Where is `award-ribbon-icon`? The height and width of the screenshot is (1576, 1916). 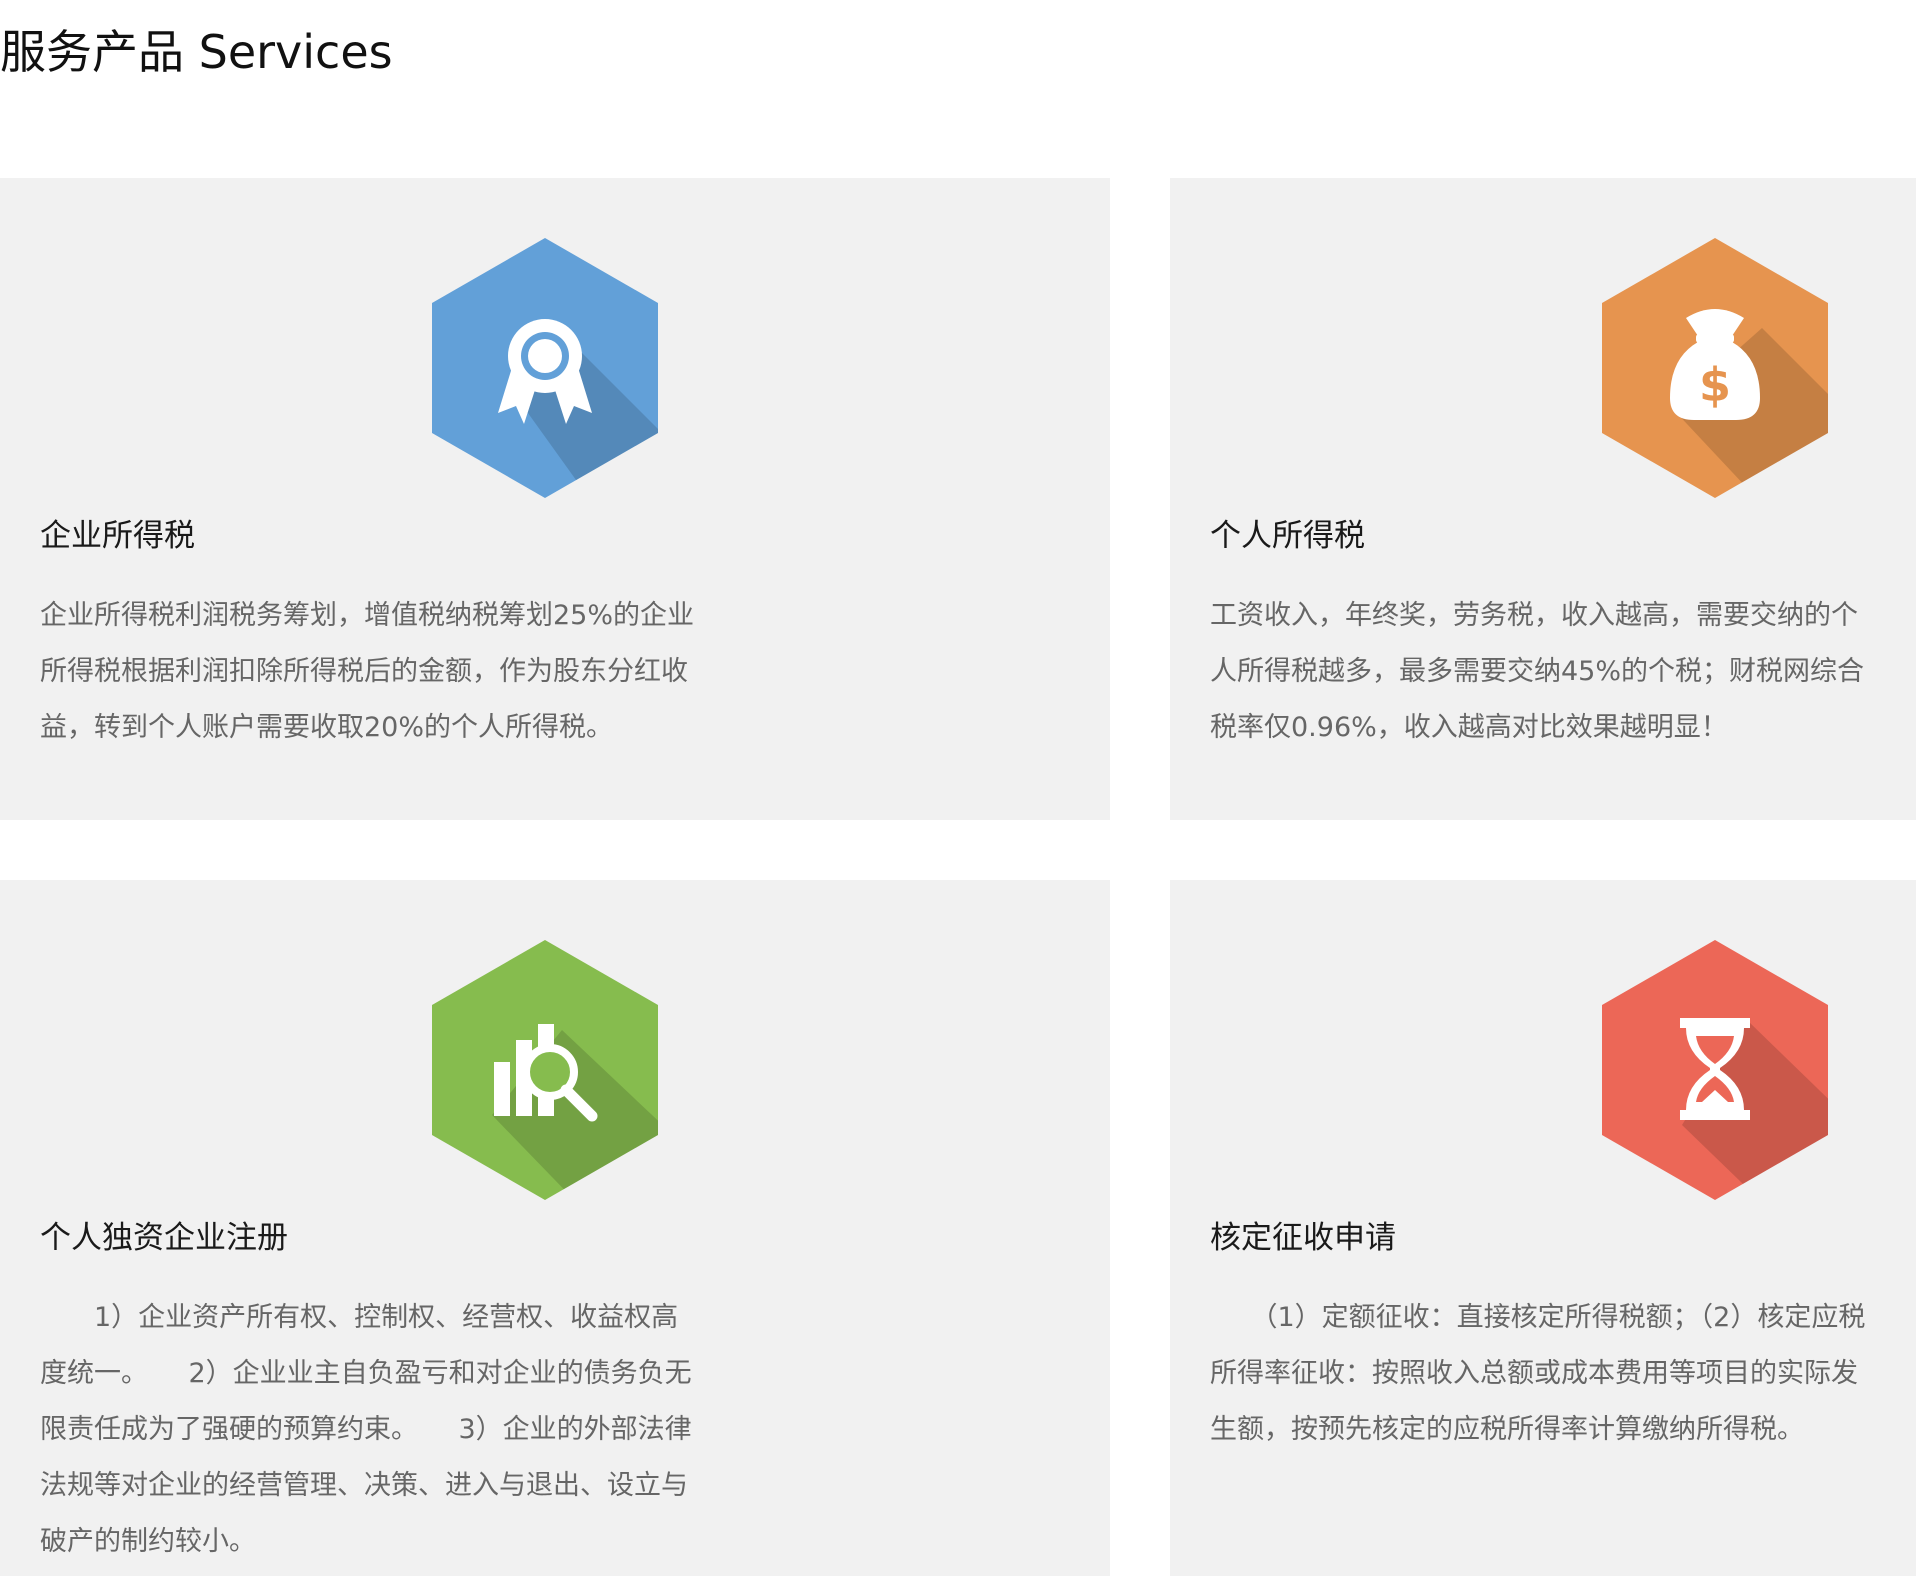
award-ribbon-icon is located at coordinates (545, 368).